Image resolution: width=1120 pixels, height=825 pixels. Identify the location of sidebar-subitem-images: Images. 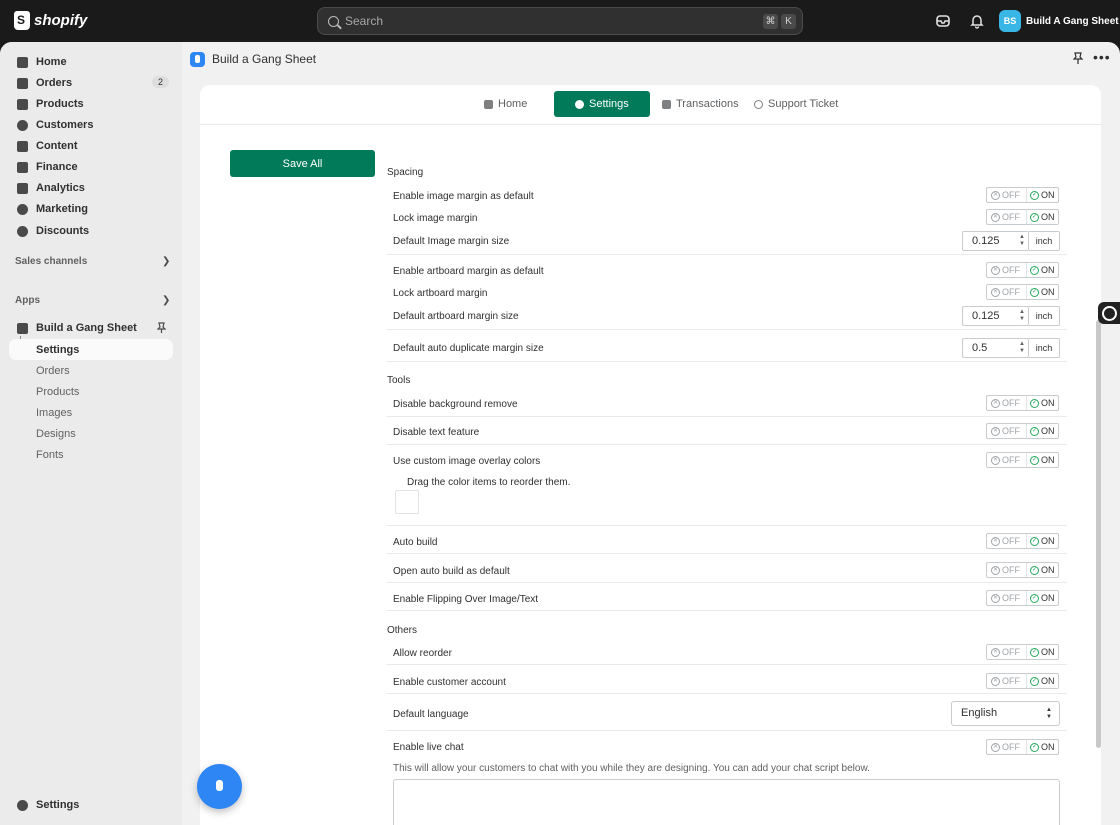
(91, 412).